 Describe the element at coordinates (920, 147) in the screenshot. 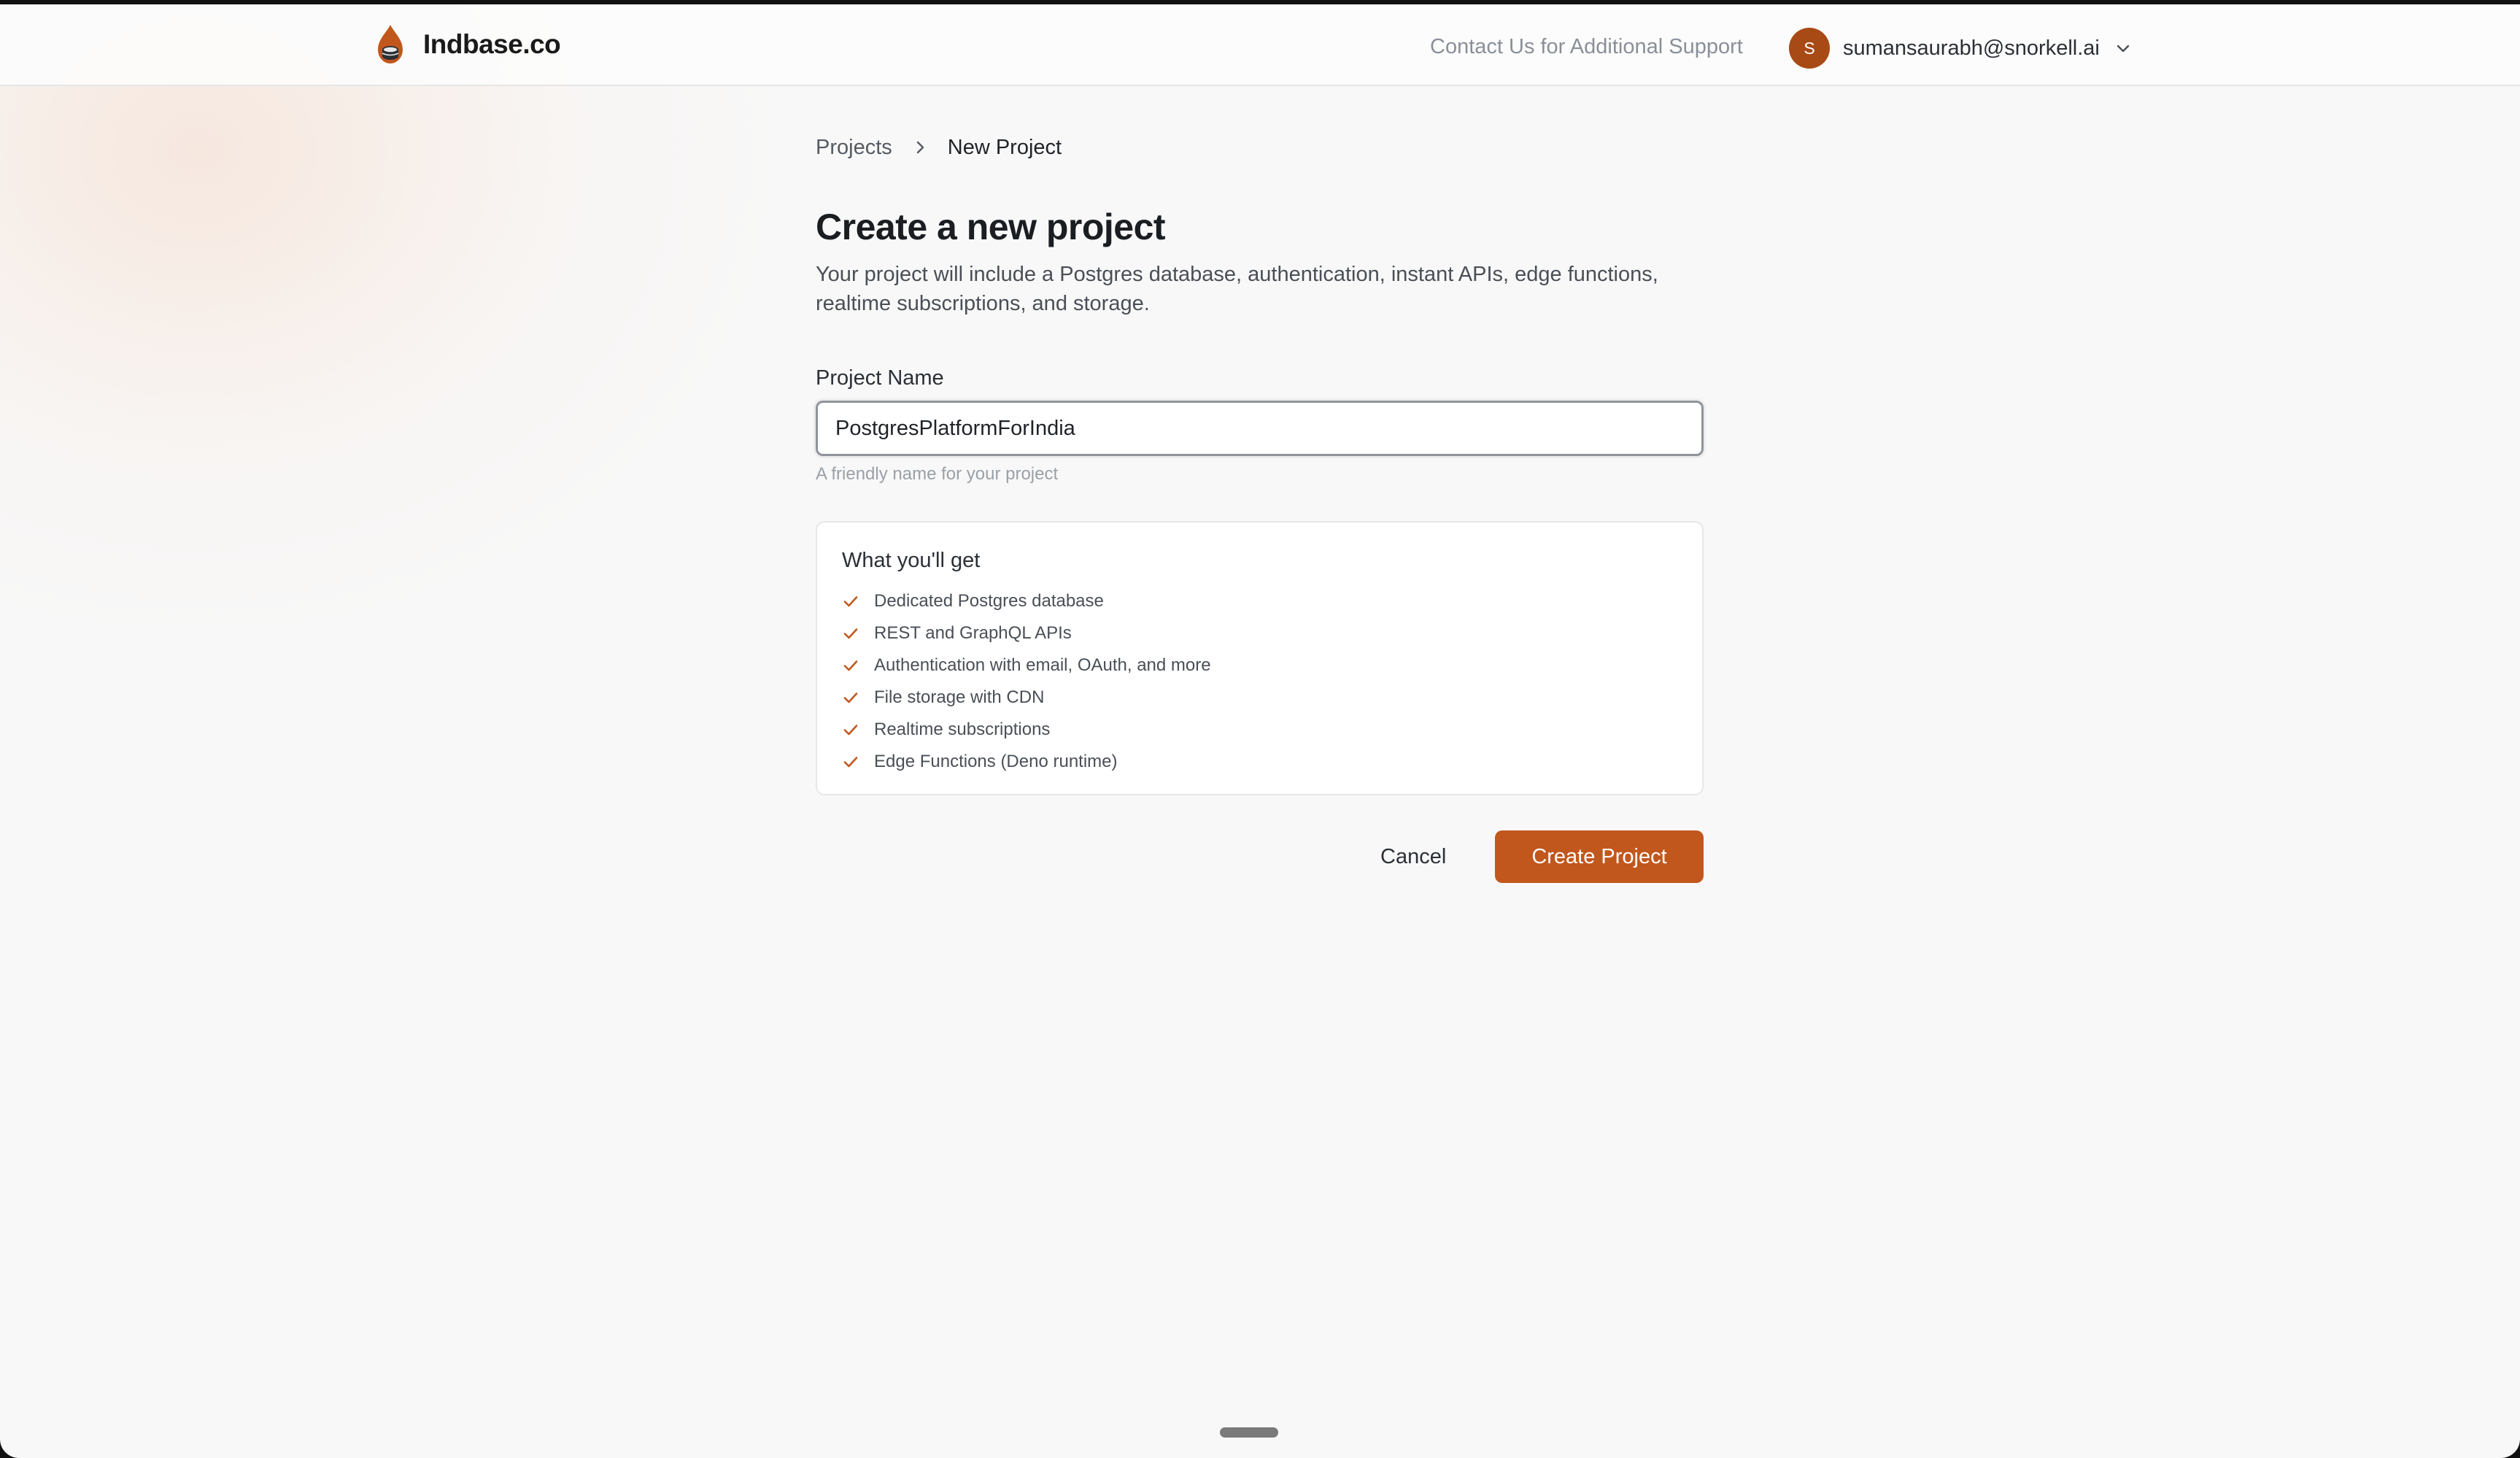

I see `chevron-right-icon` at that location.